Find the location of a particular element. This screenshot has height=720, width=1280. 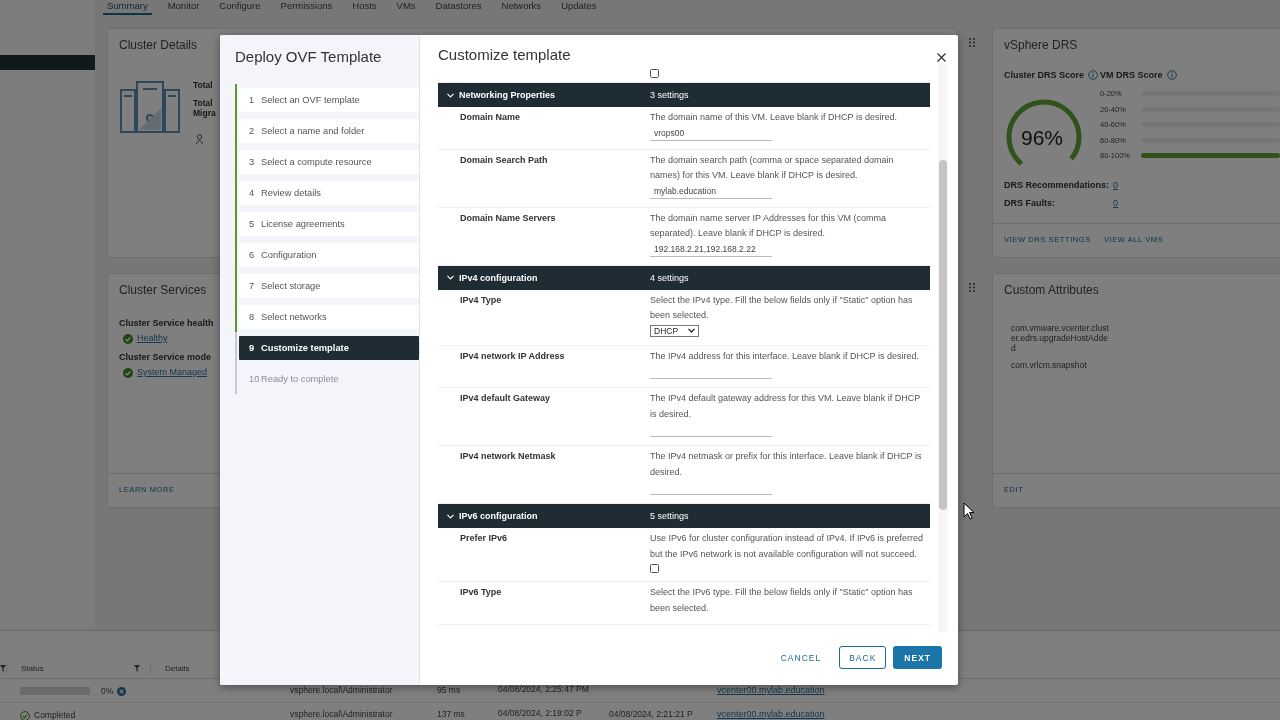

person-icon is located at coordinates (199, 139).